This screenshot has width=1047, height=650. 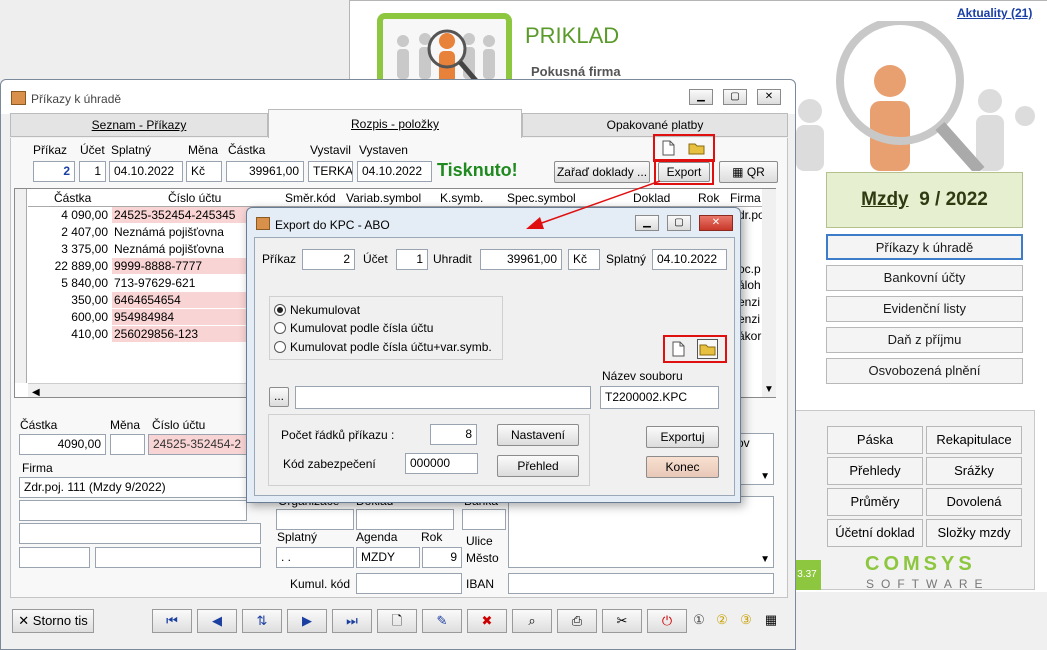 What do you see at coordinates (307, 621) in the screenshot?
I see `next-record-button: ▶` at bounding box center [307, 621].